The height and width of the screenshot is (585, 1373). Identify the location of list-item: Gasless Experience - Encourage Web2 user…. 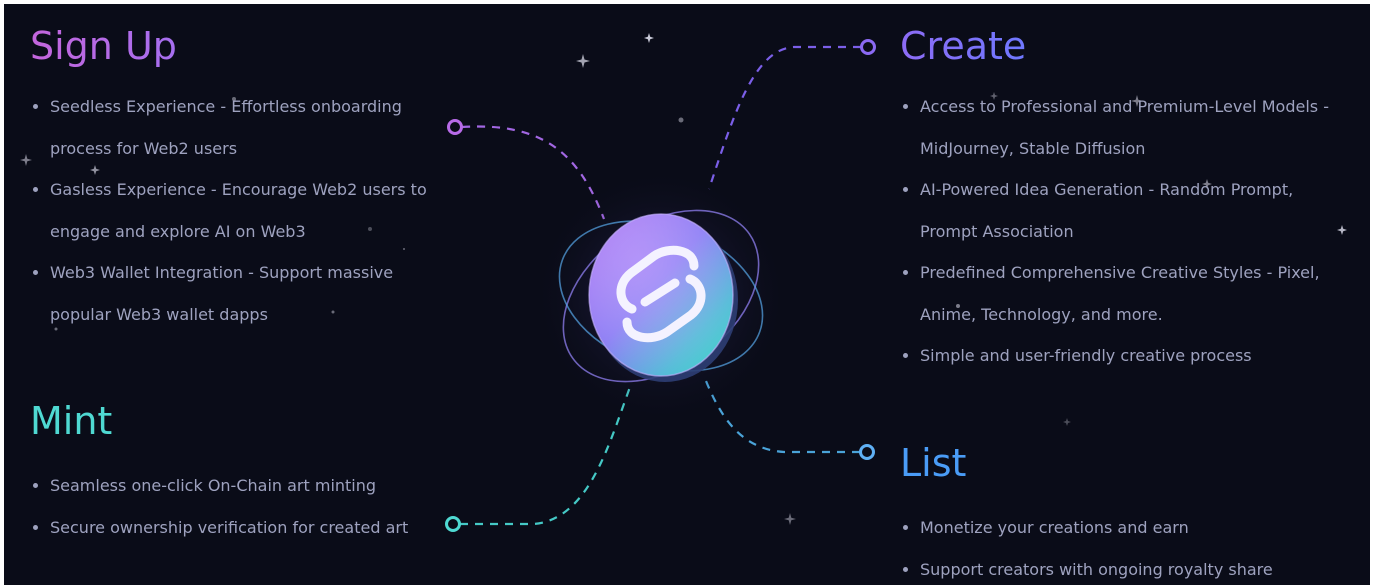
(230, 210).